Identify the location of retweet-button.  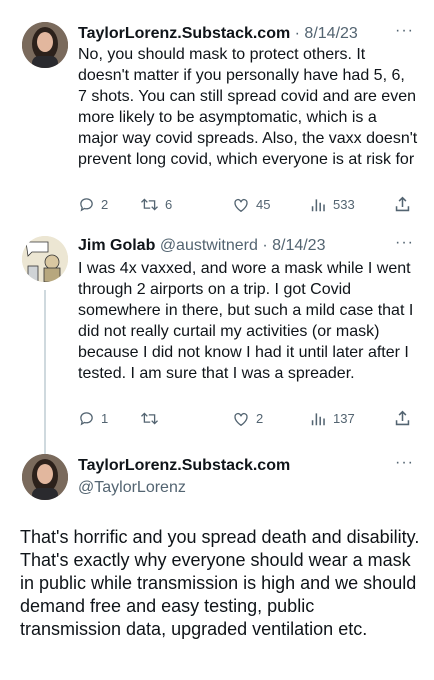
(152, 418).